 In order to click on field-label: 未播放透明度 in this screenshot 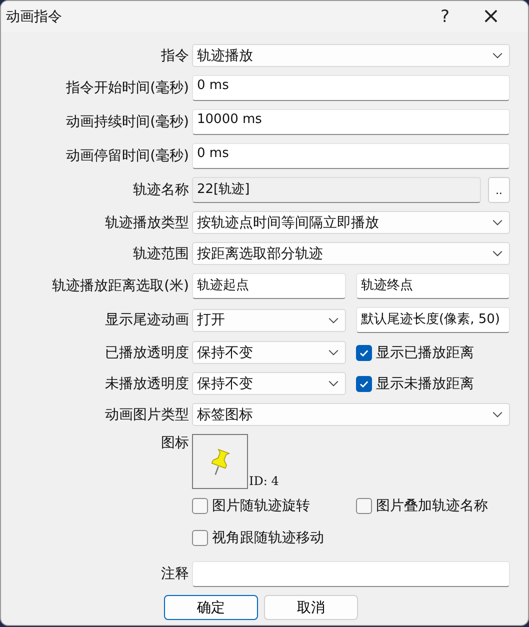, I will do `click(147, 384)`.